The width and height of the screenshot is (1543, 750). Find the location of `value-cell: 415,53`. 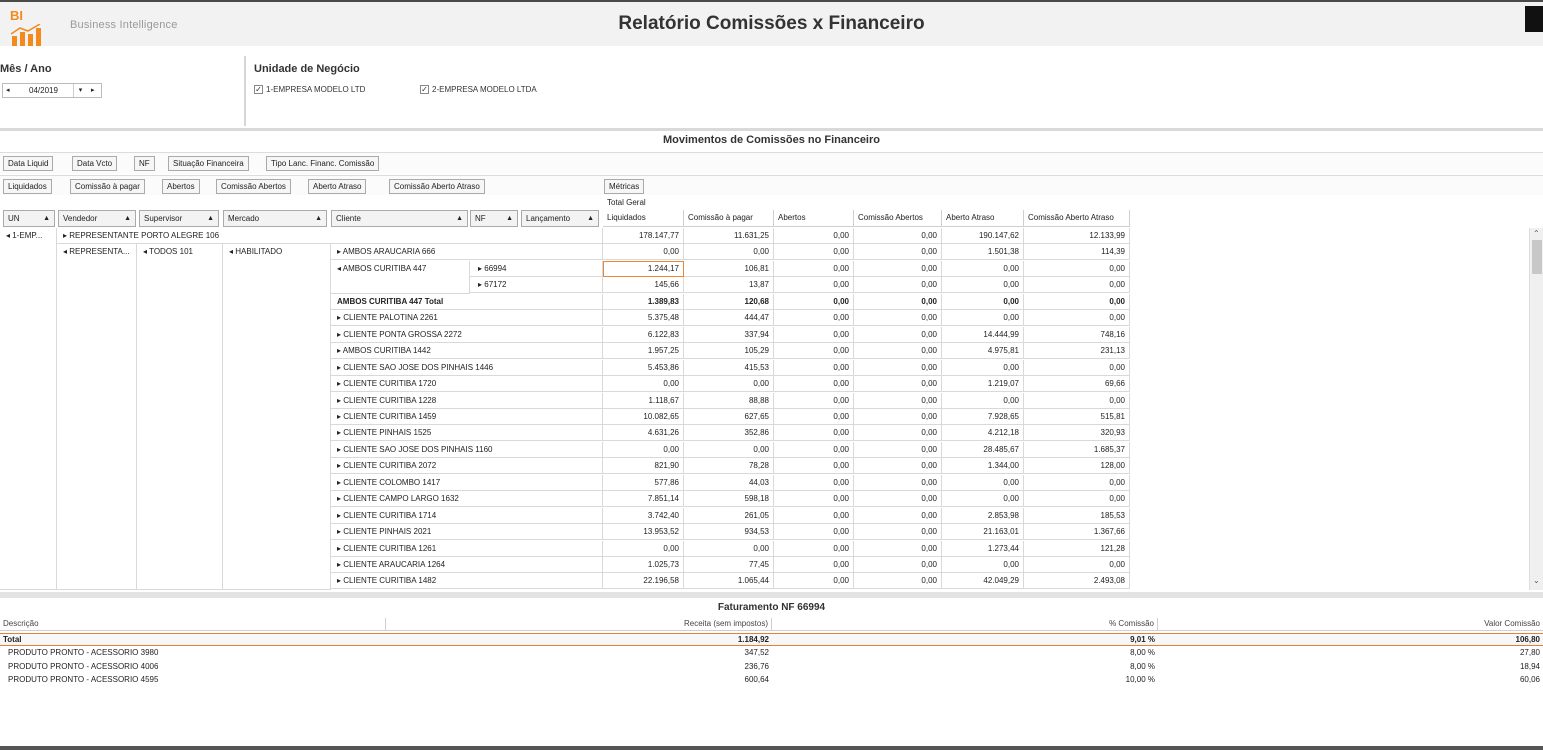

value-cell: 415,53 is located at coordinates (729, 368).